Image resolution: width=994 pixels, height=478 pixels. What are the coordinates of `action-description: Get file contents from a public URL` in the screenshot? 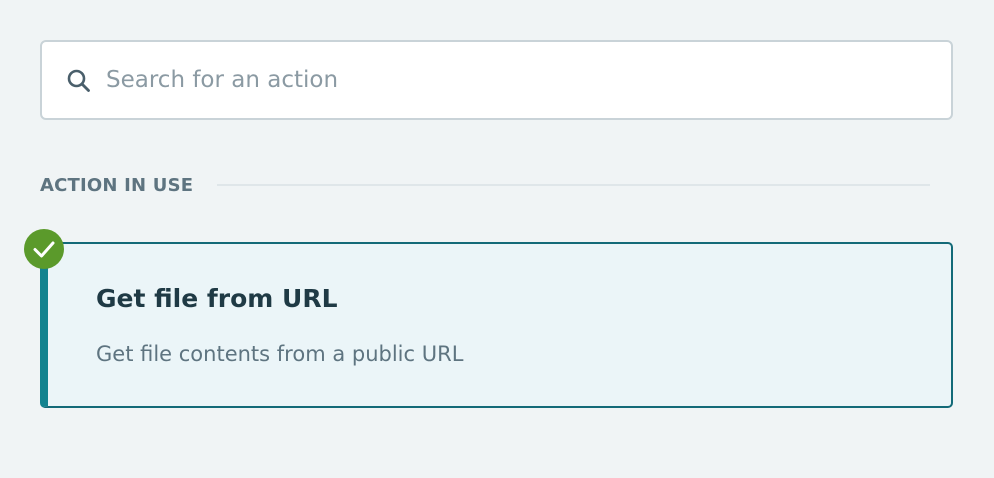 It's located at (280, 354).